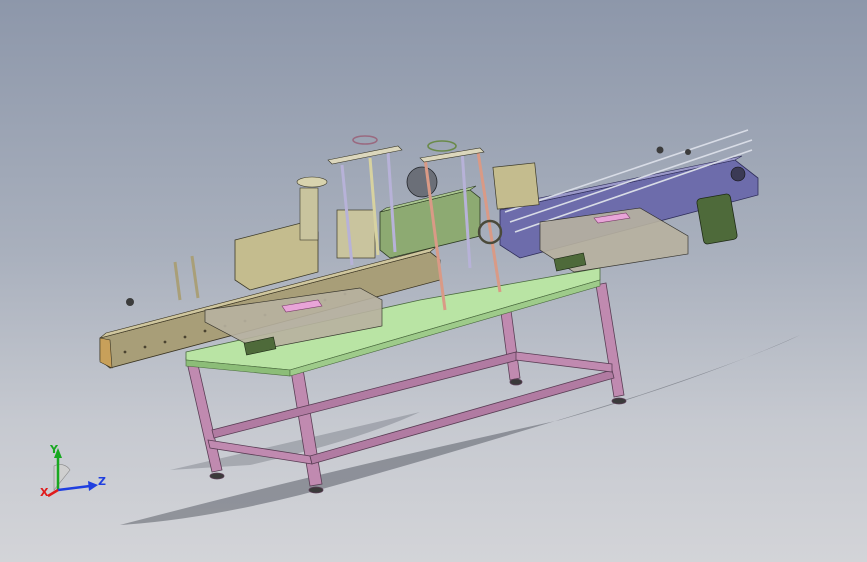 The width and height of the screenshot is (867, 562). I want to click on triad-y-label: Y, so click(54, 449).